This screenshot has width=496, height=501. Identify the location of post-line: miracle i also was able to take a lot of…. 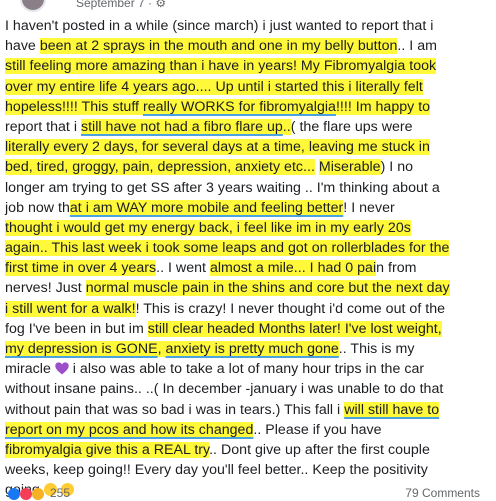
(249, 369).